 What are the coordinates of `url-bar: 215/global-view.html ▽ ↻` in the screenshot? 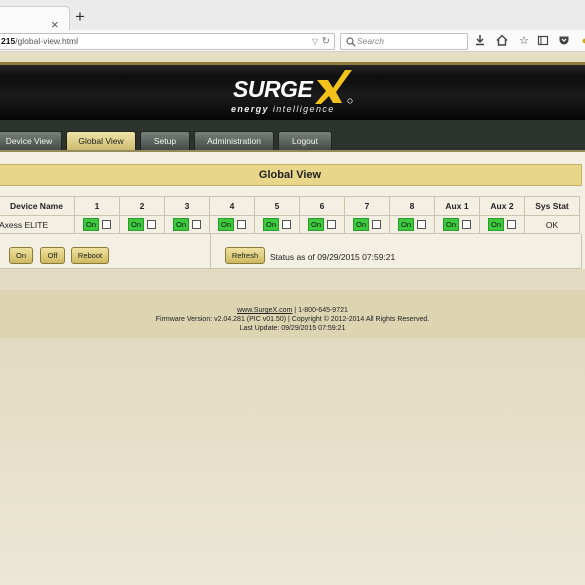 It's located at (167, 41).